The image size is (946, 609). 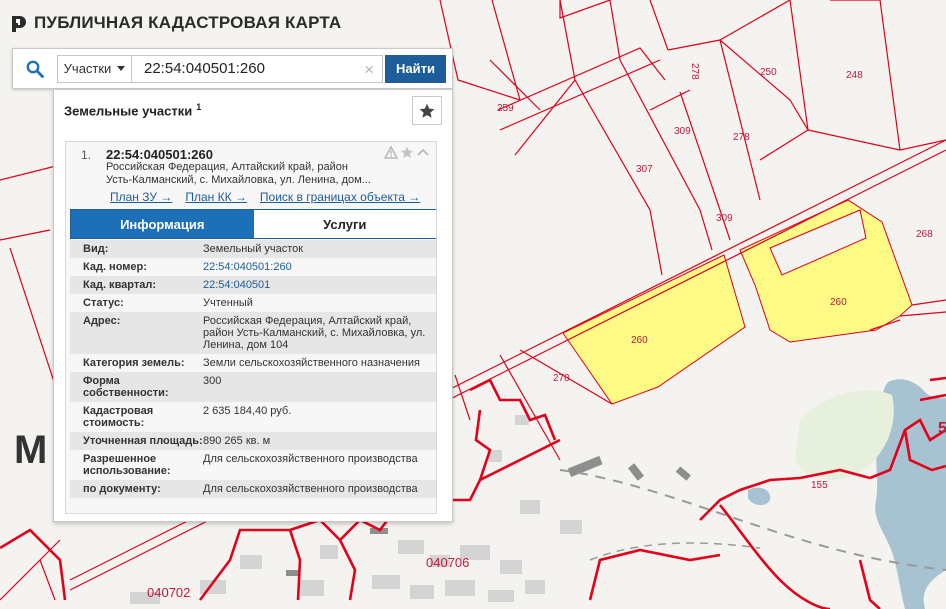 I want to click on property-row: Кад. номер: 22:54:040501:260, so click(x=253, y=267).